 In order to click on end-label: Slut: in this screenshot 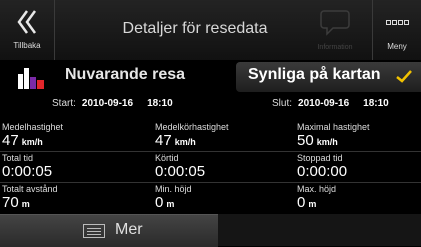, I will do `click(282, 103)`.